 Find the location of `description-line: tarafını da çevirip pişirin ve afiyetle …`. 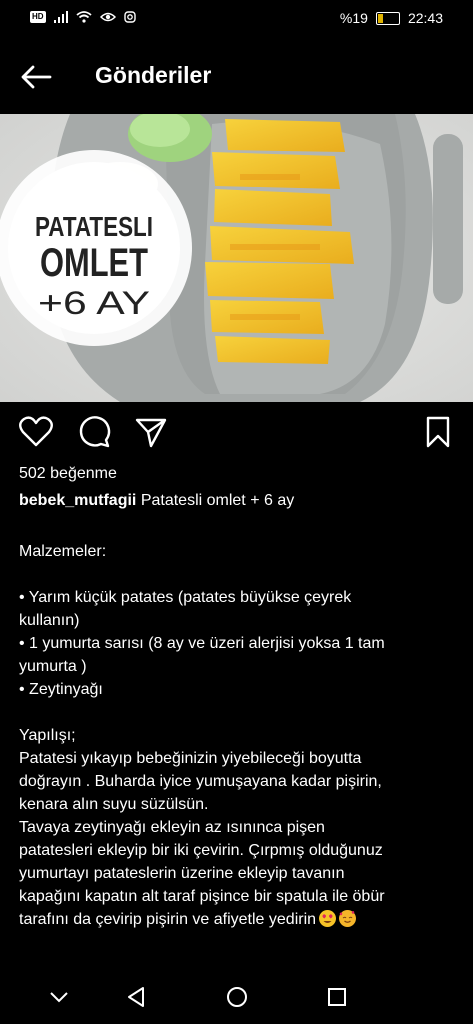

description-line: tarafını da çevirip pişirin ve afiyetle … is located at coordinates (239, 919).